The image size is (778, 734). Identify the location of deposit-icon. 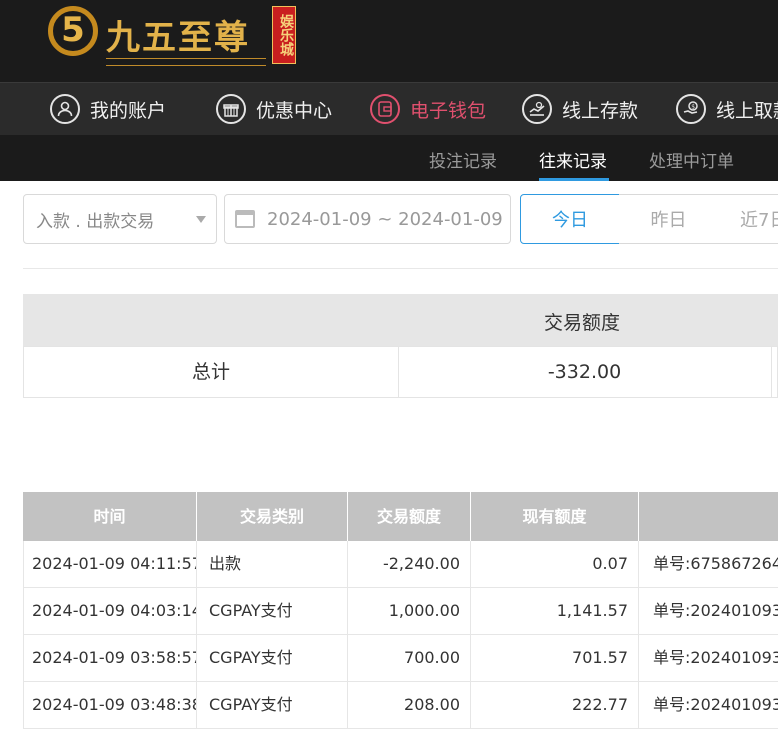
(537, 109).